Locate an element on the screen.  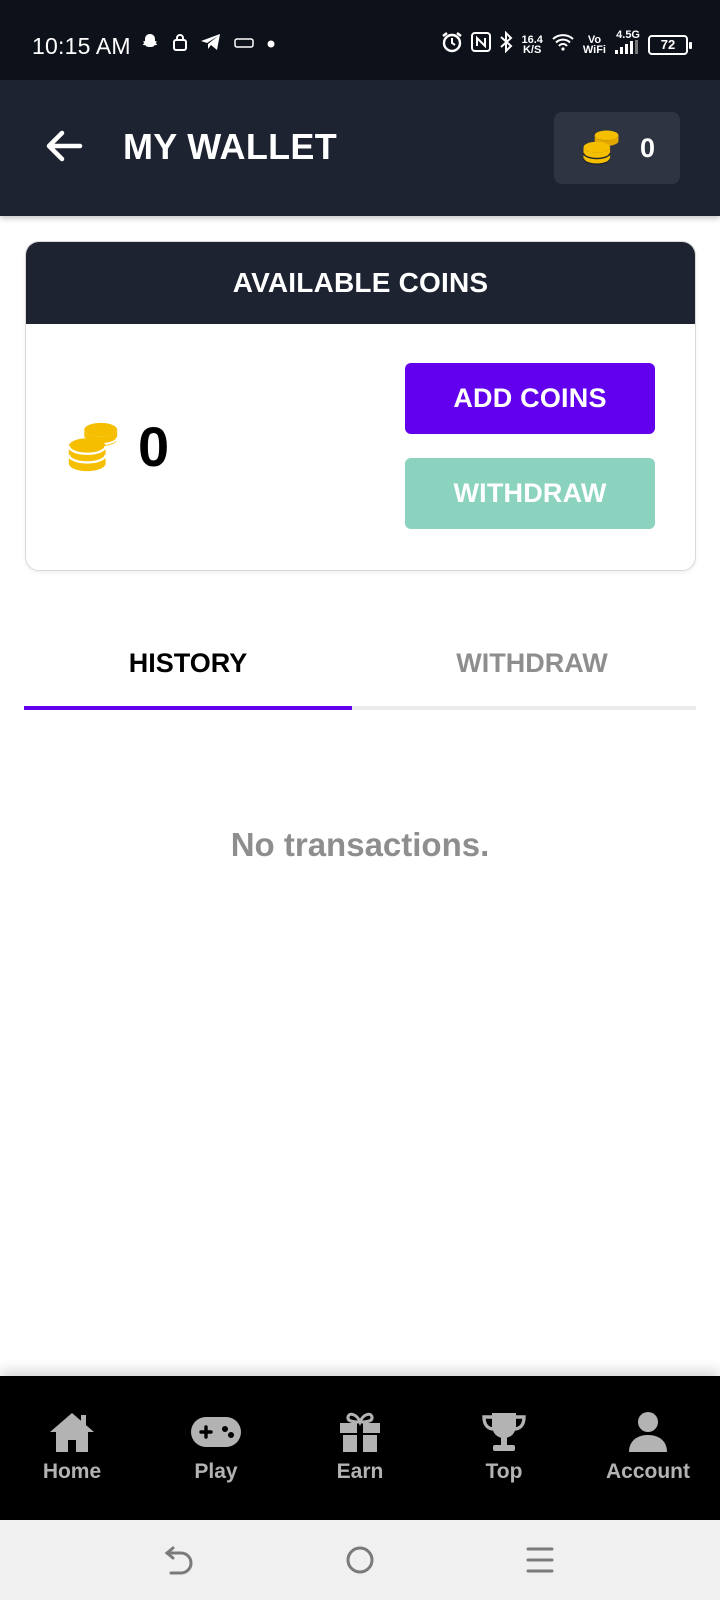
system-status-icons: 16.4 K/S Vo WiFi 4.5G 72 is located at coordinates (566, 44).